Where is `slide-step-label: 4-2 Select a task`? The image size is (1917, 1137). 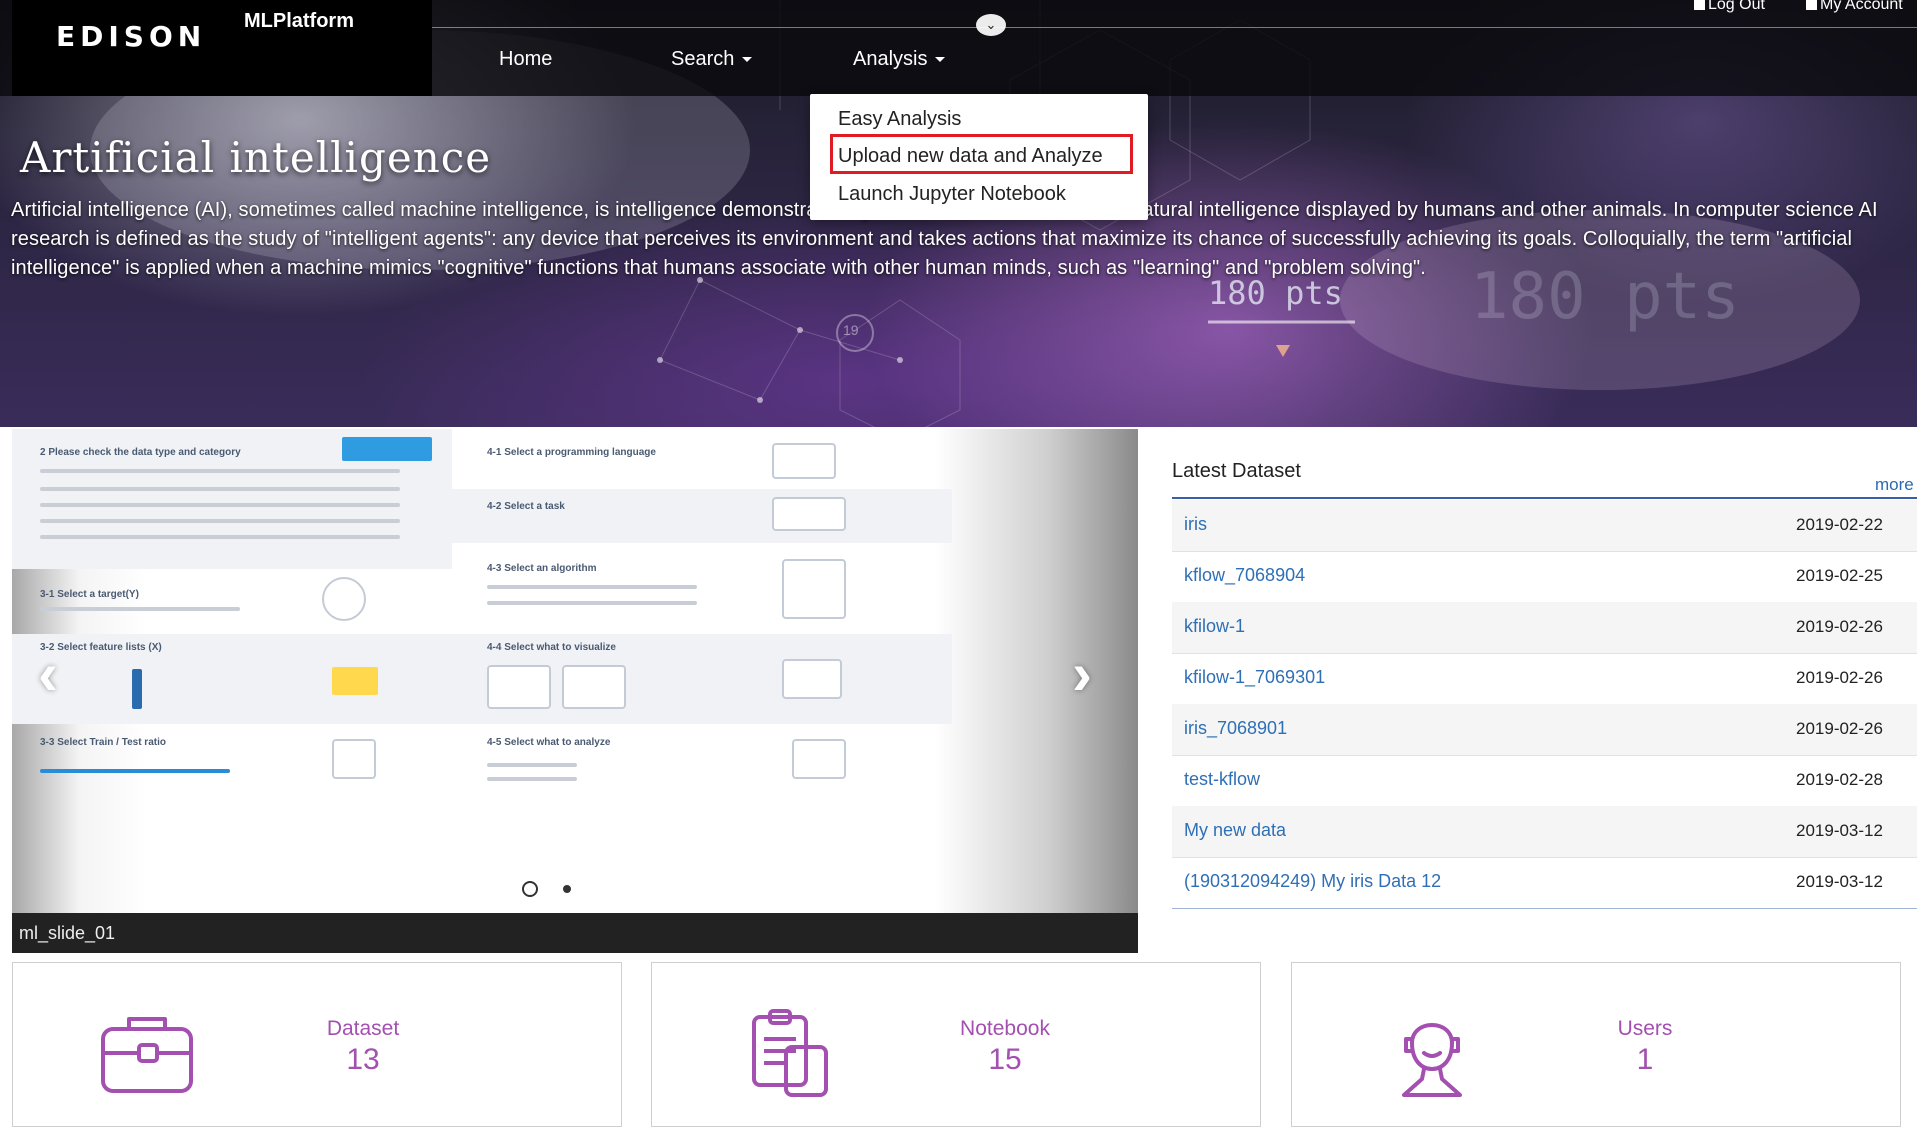 slide-step-label: 4-2 Select a task is located at coordinates (526, 506).